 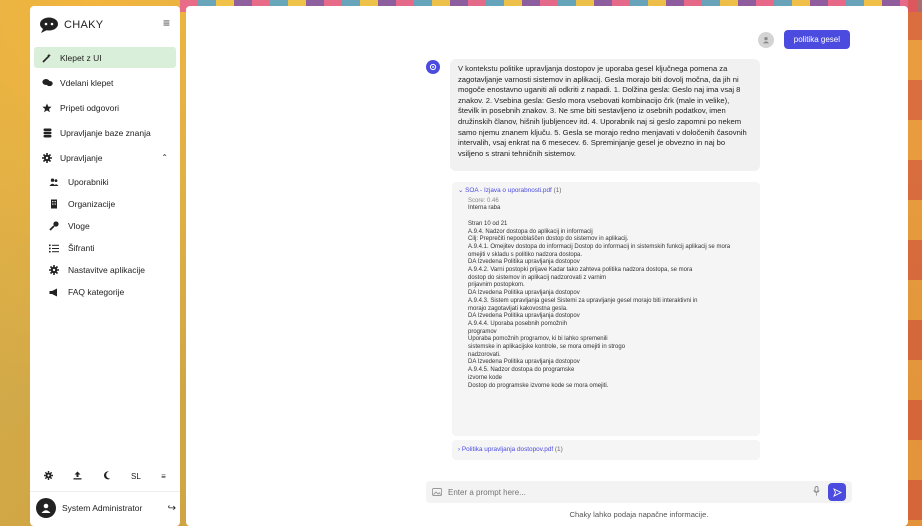 I want to click on disclaimer: Chaky lahko podaja napačne informacije., so click(x=639, y=514).